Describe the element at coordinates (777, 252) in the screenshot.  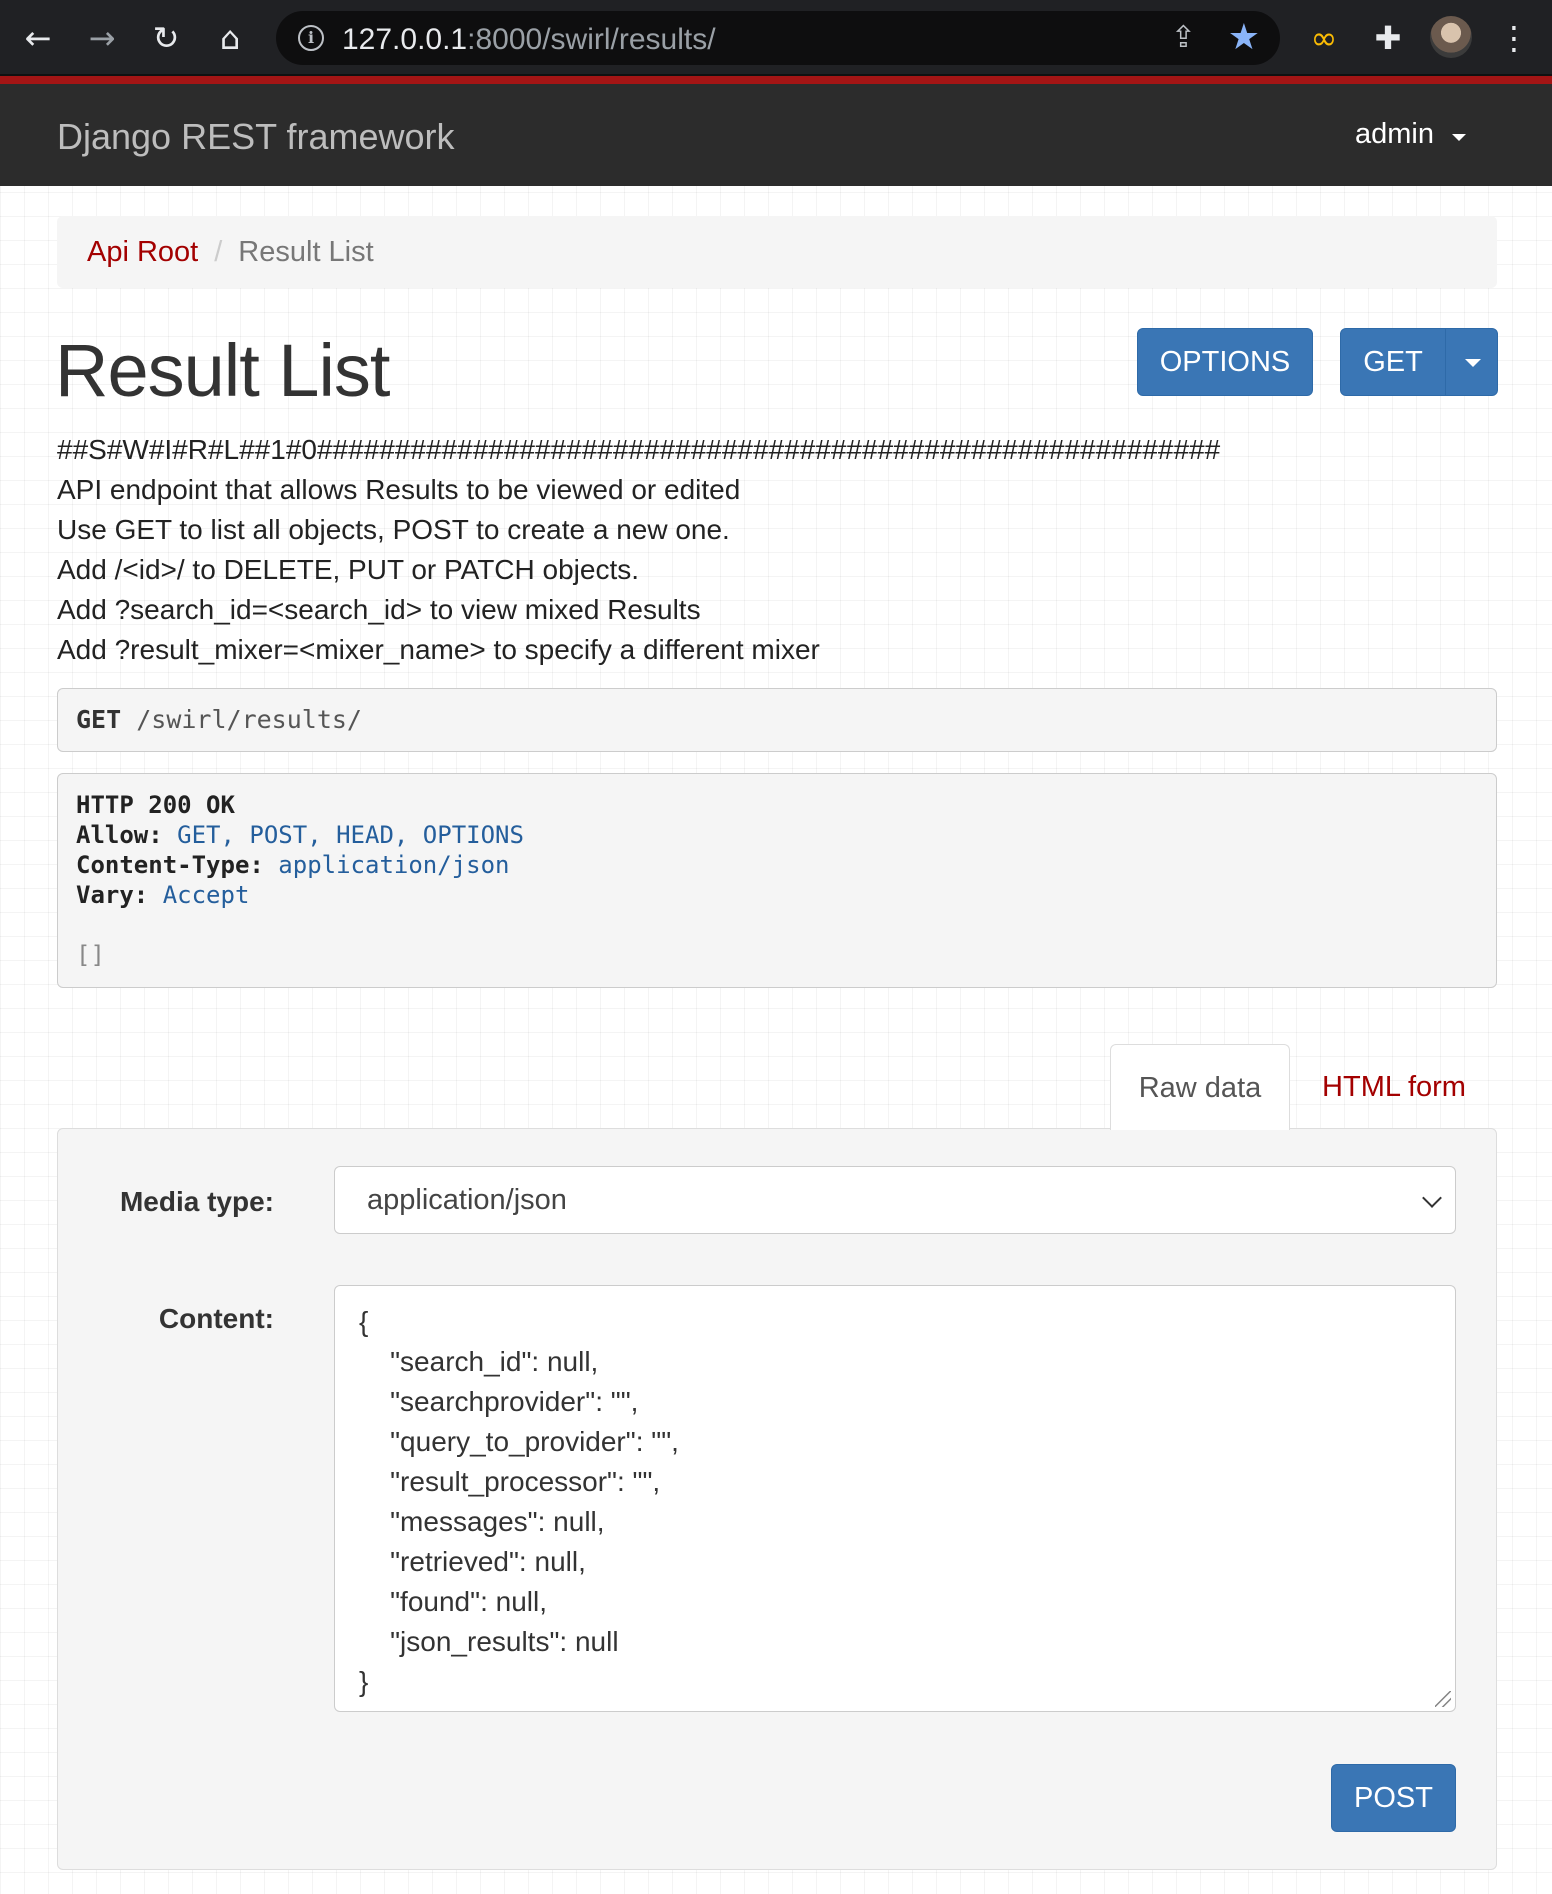
I see `breadcrumb: Api Root / Result List` at that location.